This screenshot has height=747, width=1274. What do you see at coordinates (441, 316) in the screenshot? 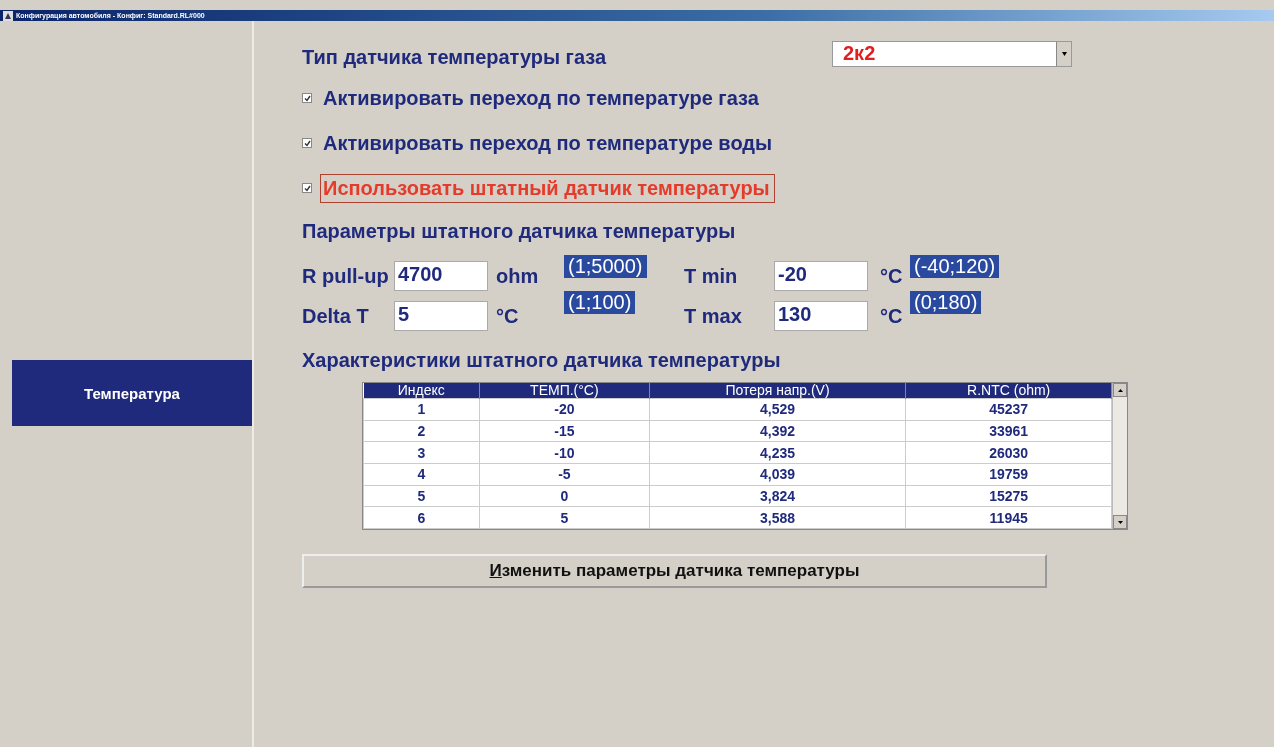
I see `param-field: 5` at bounding box center [441, 316].